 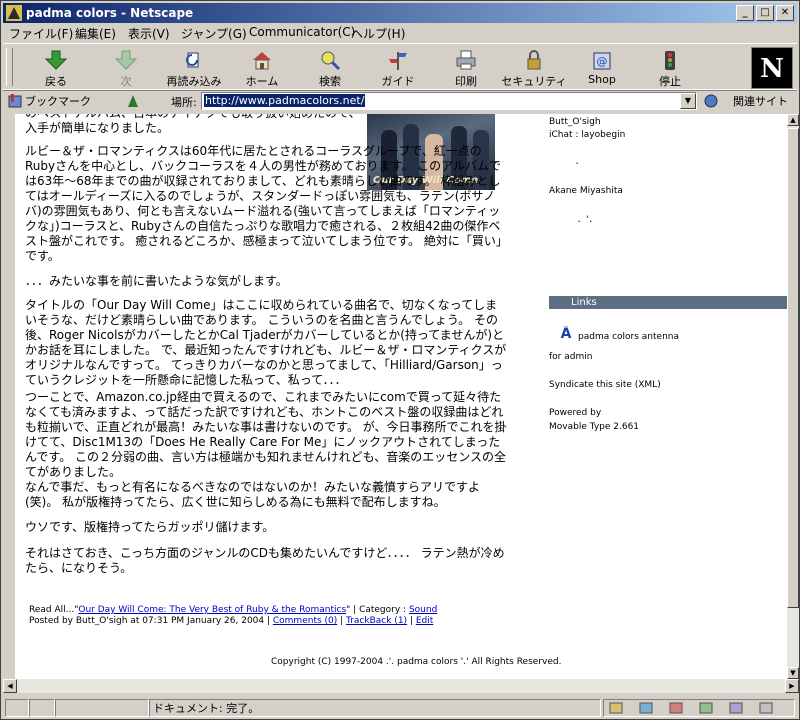 I want to click on security-label: セキュリティ, so click(x=534, y=81).